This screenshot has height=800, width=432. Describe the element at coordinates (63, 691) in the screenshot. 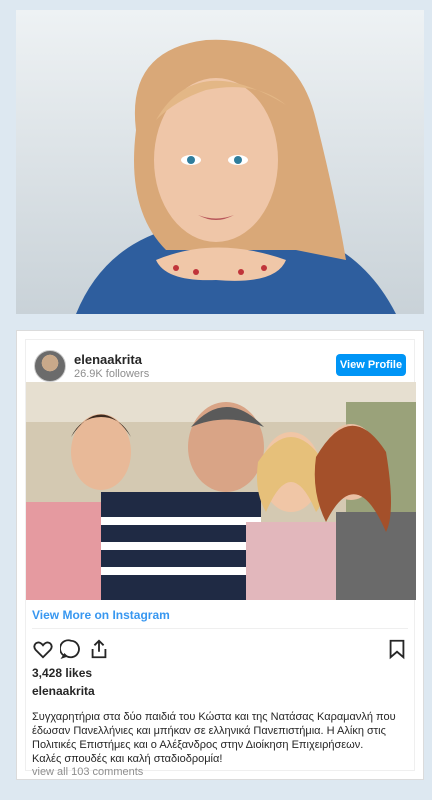

I see `caption-username: elenaakrita` at that location.